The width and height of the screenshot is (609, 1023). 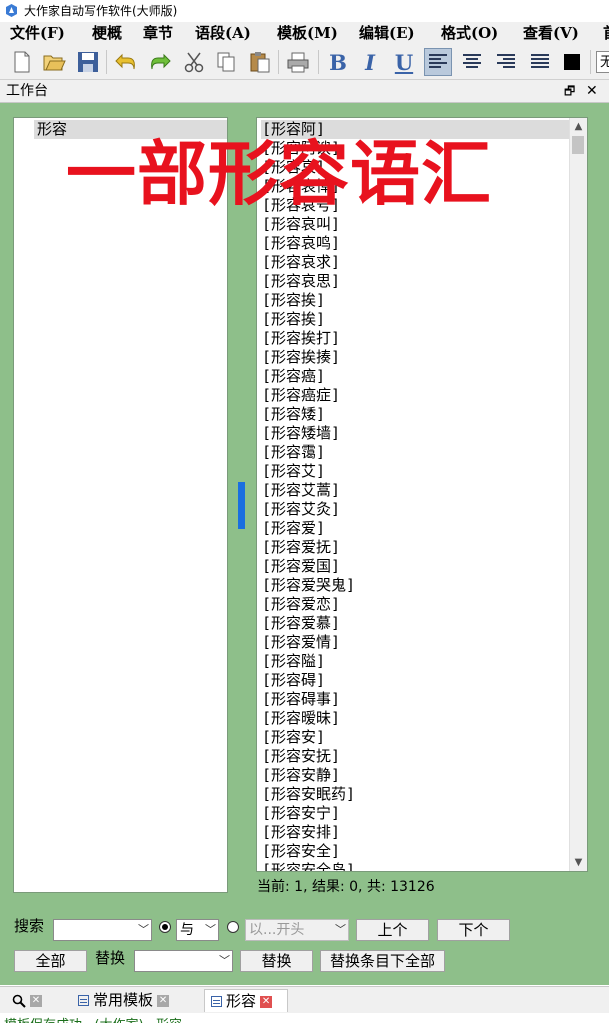 What do you see at coordinates (101, 11) in the screenshot?
I see `window-title: 大作家自动写作软件(大师版)` at bounding box center [101, 11].